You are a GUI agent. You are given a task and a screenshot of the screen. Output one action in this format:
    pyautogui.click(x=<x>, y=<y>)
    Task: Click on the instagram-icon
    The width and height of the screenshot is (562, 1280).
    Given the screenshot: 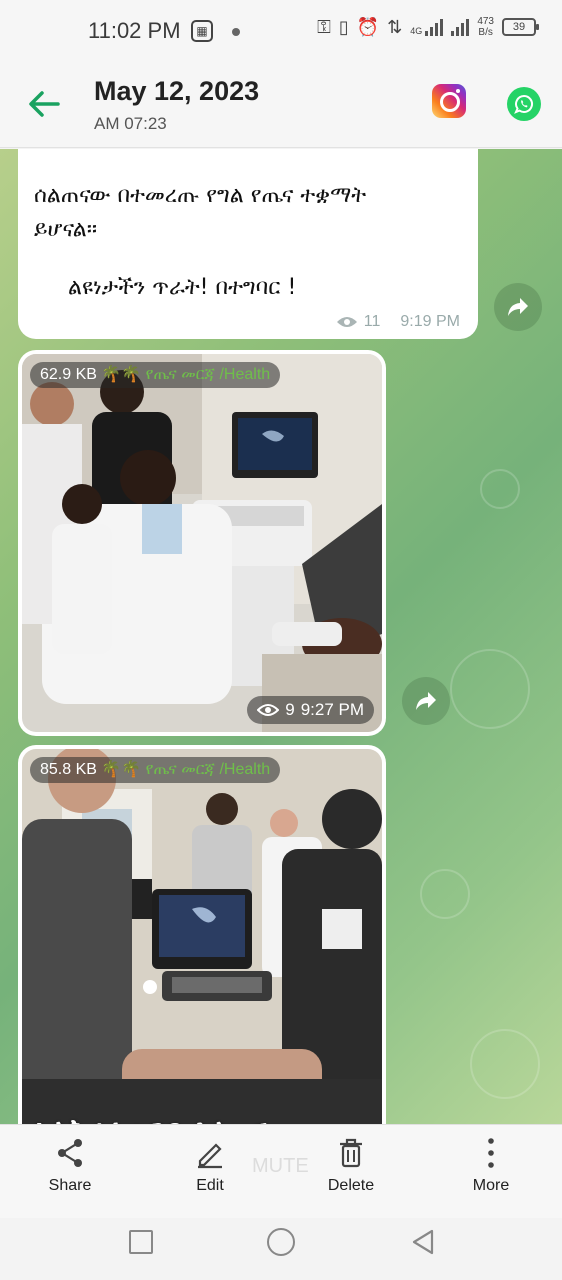 What is the action you would take?
    pyautogui.click(x=449, y=101)
    